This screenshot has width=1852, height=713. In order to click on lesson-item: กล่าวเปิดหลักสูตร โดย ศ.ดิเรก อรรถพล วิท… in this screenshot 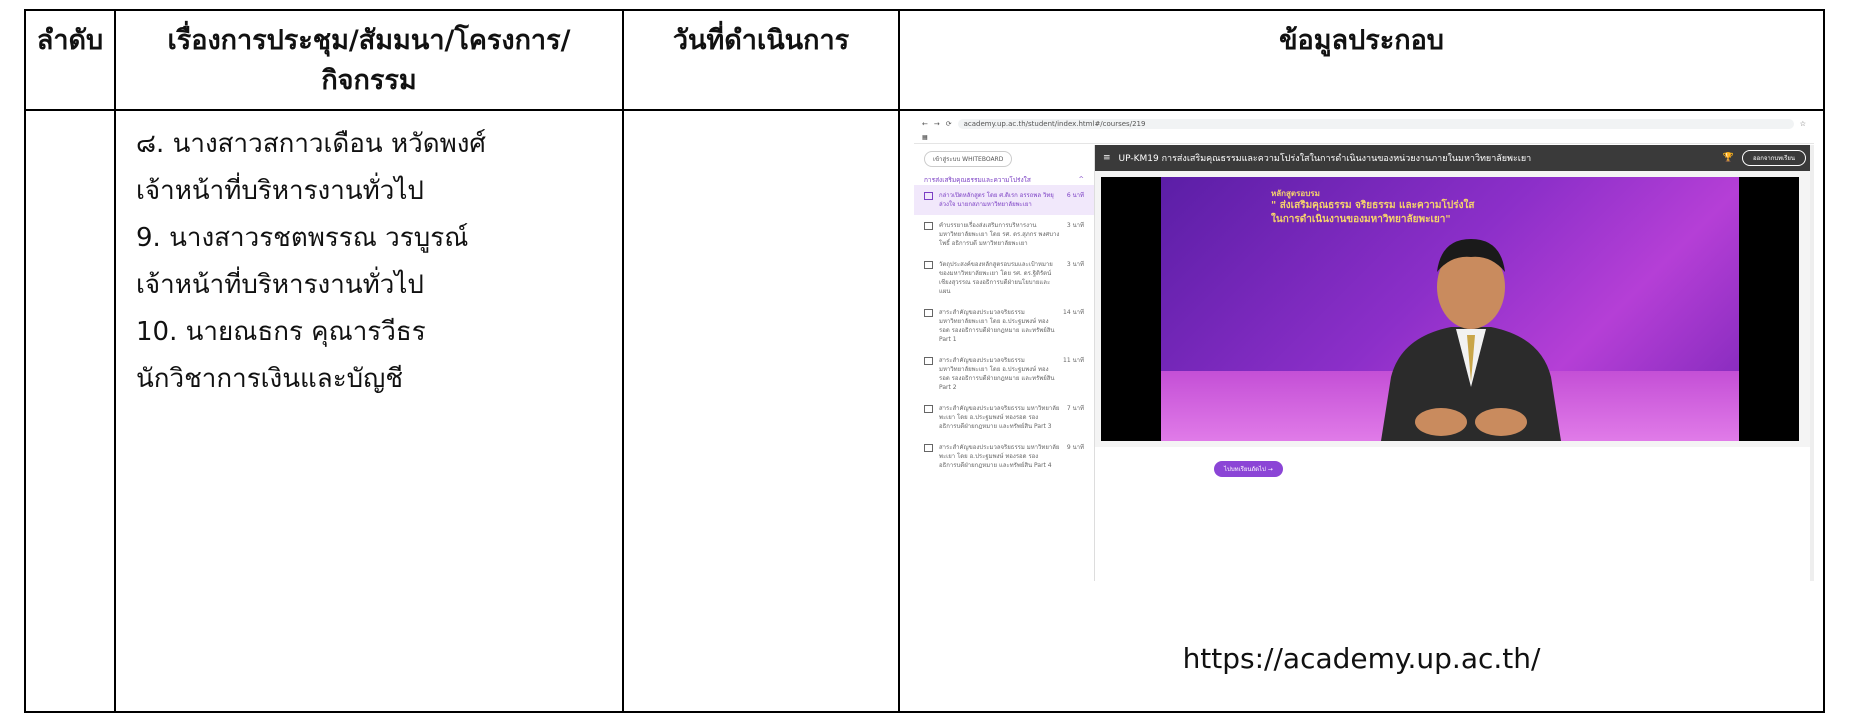, I will do `click(1004, 200)`.